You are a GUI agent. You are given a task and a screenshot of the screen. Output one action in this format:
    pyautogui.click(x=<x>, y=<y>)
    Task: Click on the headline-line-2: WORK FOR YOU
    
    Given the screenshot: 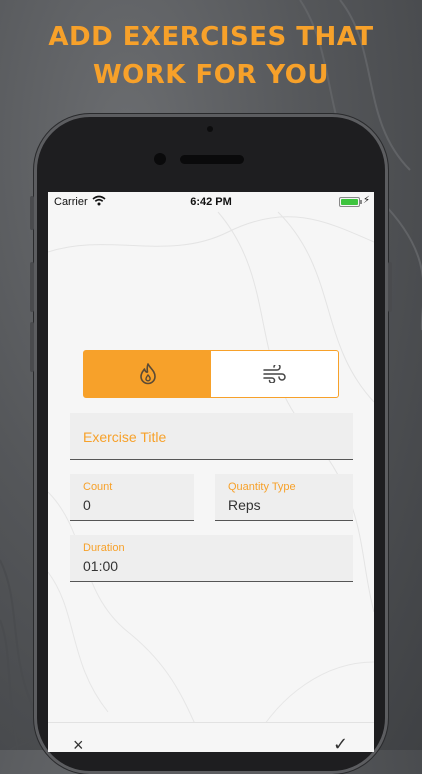 What is the action you would take?
    pyautogui.click(x=211, y=75)
    